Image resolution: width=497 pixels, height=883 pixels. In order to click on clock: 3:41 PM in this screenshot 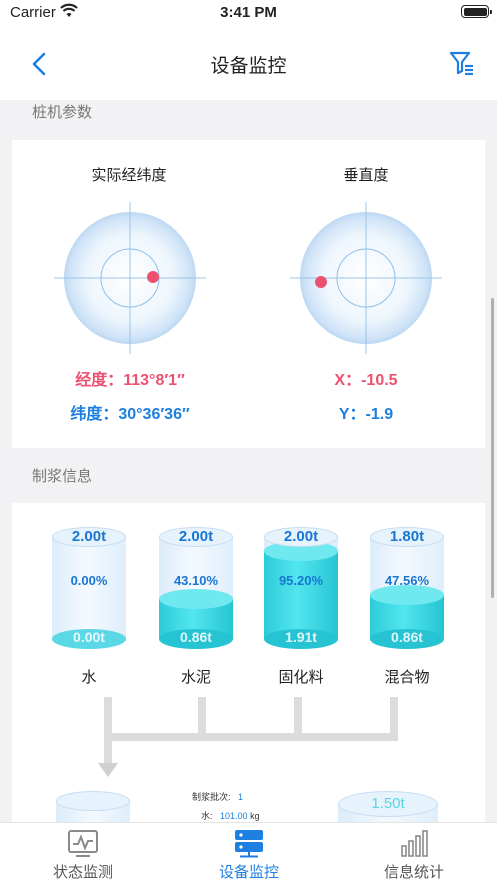, I will do `click(248, 12)`.